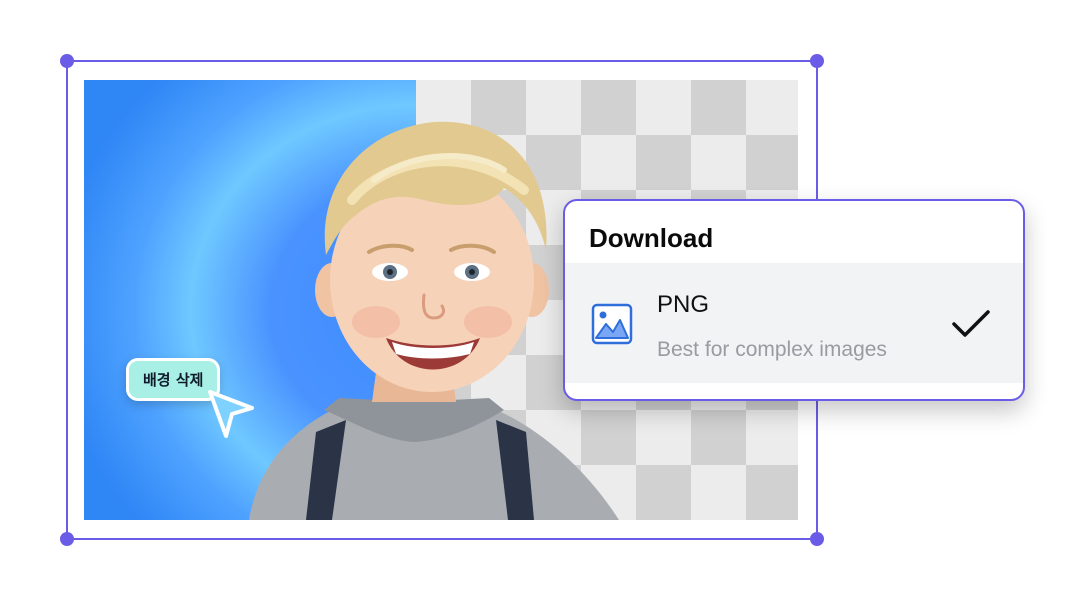  I want to click on png-option: PNG Best for complex images, so click(794, 323).